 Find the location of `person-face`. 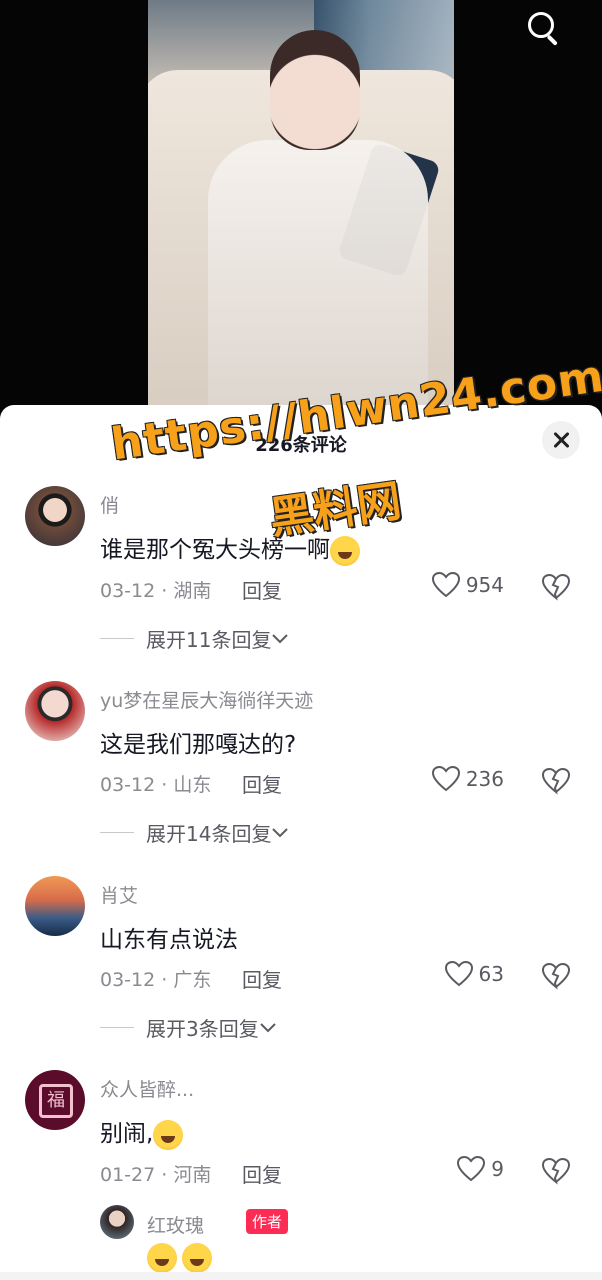

person-face is located at coordinates (315, 90).